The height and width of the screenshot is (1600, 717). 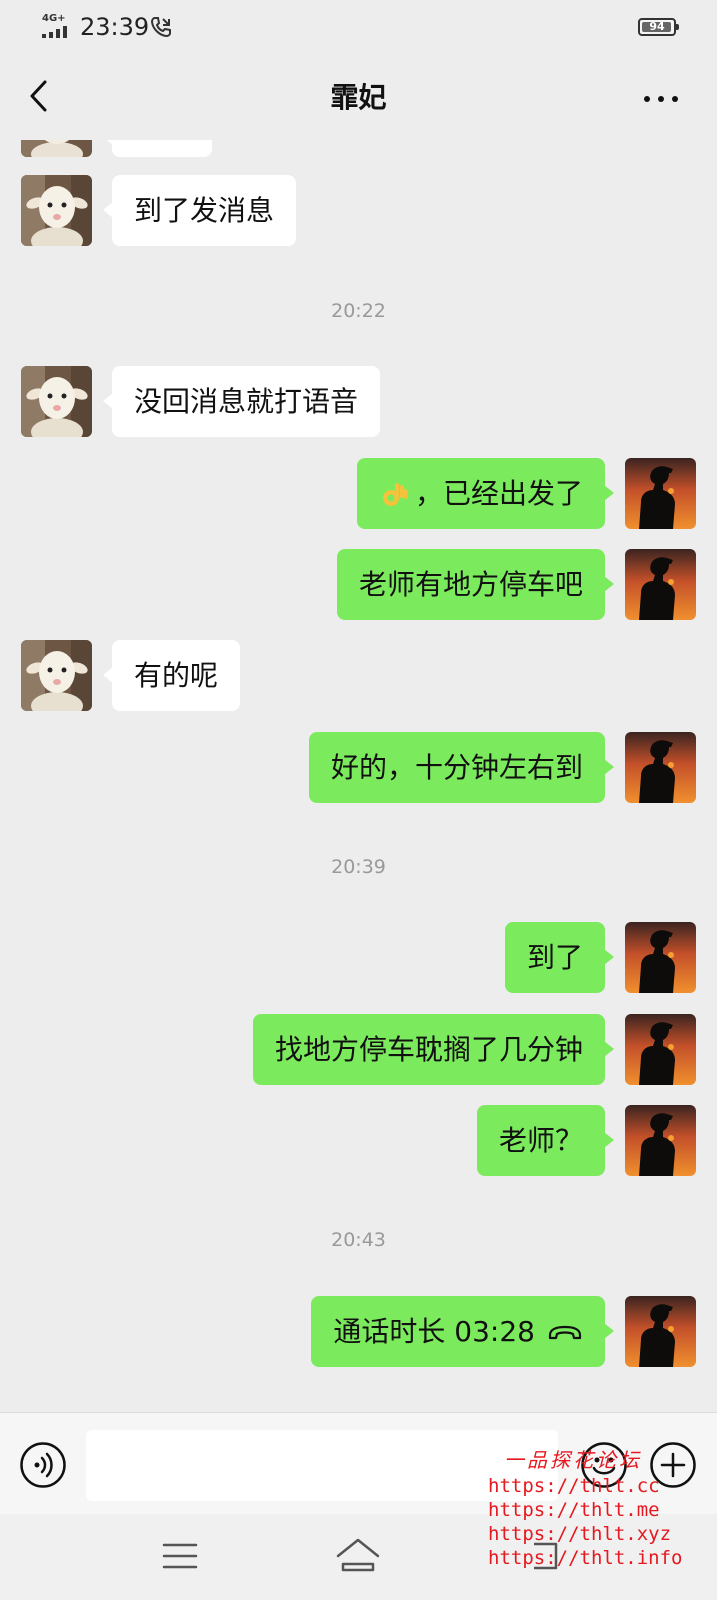 What do you see at coordinates (358, 1240) in the screenshot?
I see `timestamp: 20:43` at bounding box center [358, 1240].